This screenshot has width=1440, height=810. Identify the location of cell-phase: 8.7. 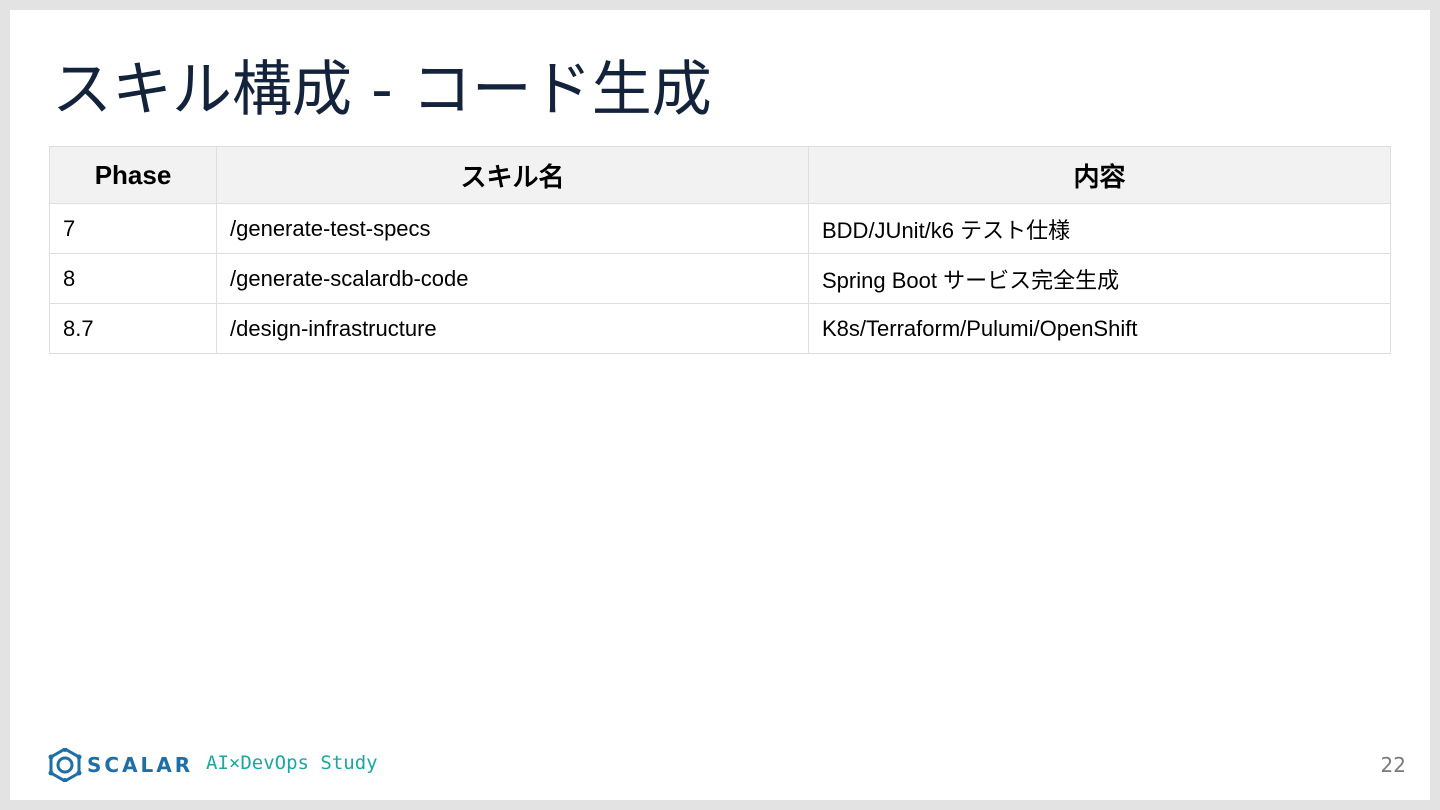
(133, 328).